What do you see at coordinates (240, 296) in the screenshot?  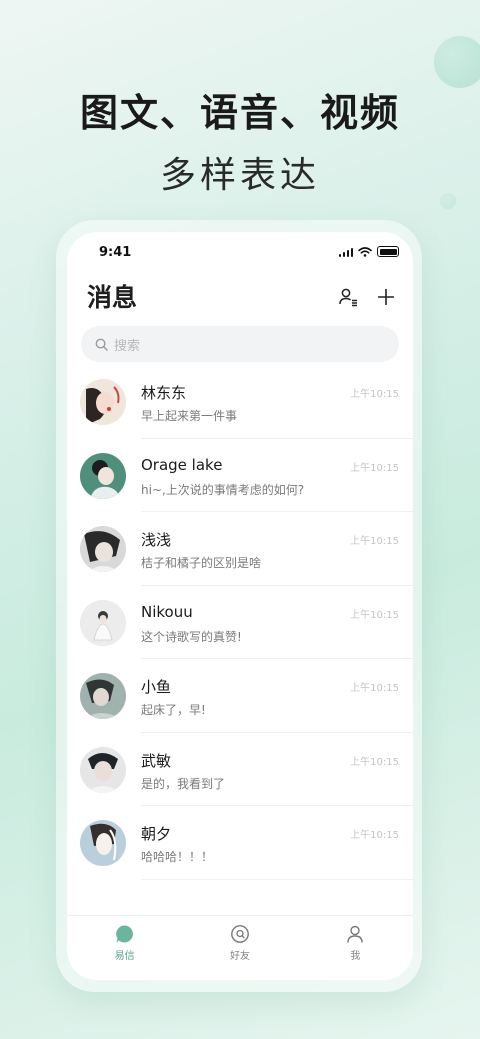 I see `app-header: 消息` at bounding box center [240, 296].